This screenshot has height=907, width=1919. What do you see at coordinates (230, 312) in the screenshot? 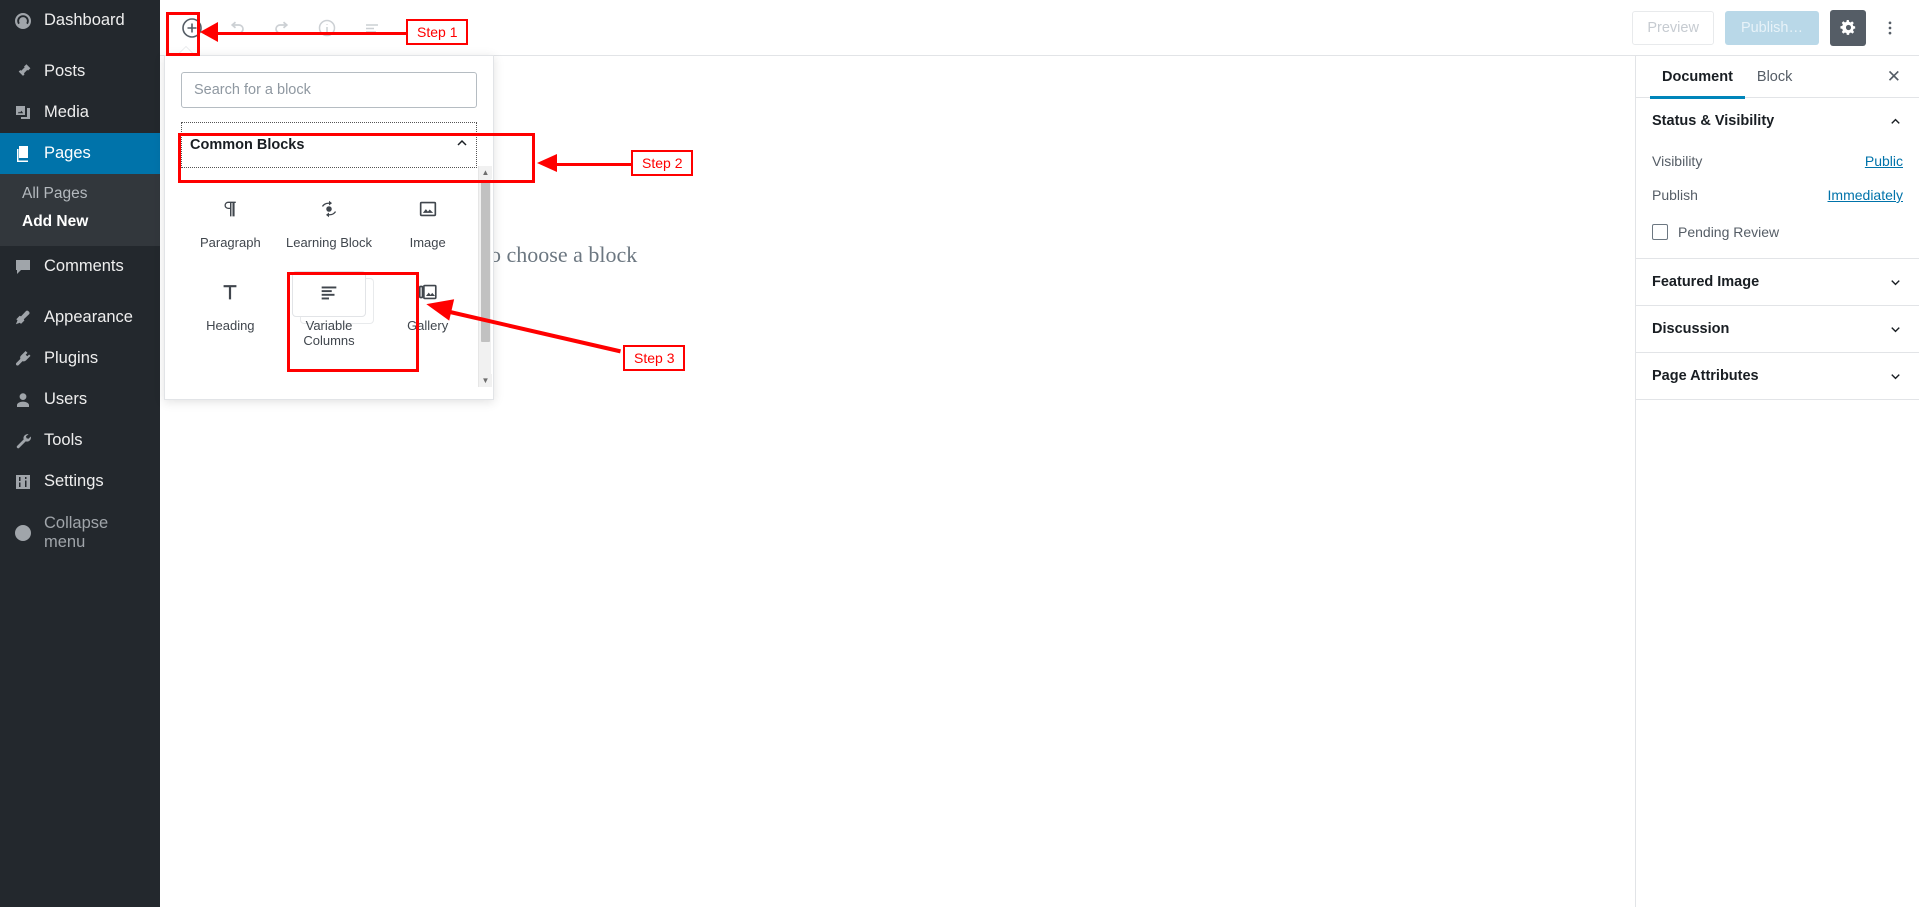
I see `block-item-heading: Heading` at bounding box center [230, 312].